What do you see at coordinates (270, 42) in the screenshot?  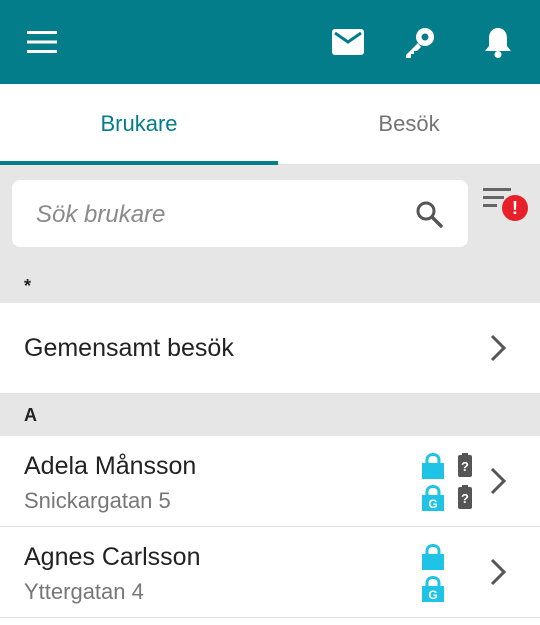 I see `app-bar` at bounding box center [270, 42].